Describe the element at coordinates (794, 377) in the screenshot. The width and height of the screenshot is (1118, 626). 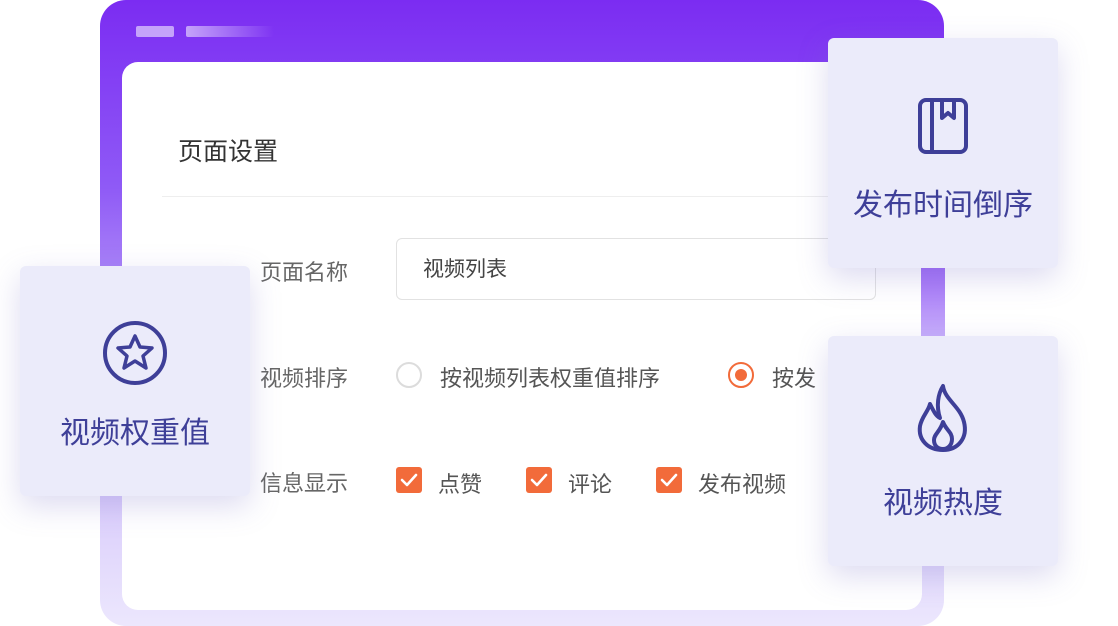
I see `sort-by-publish-label: 按发` at that location.